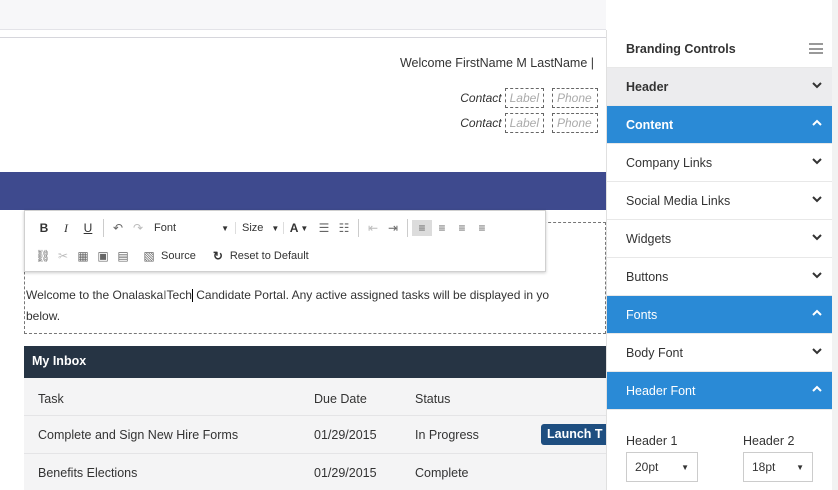 The width and height of the screenshot is (838, 490). I want to click on table-row: Benefits Elections 01/29/2015 Complete, so click(315, 471).